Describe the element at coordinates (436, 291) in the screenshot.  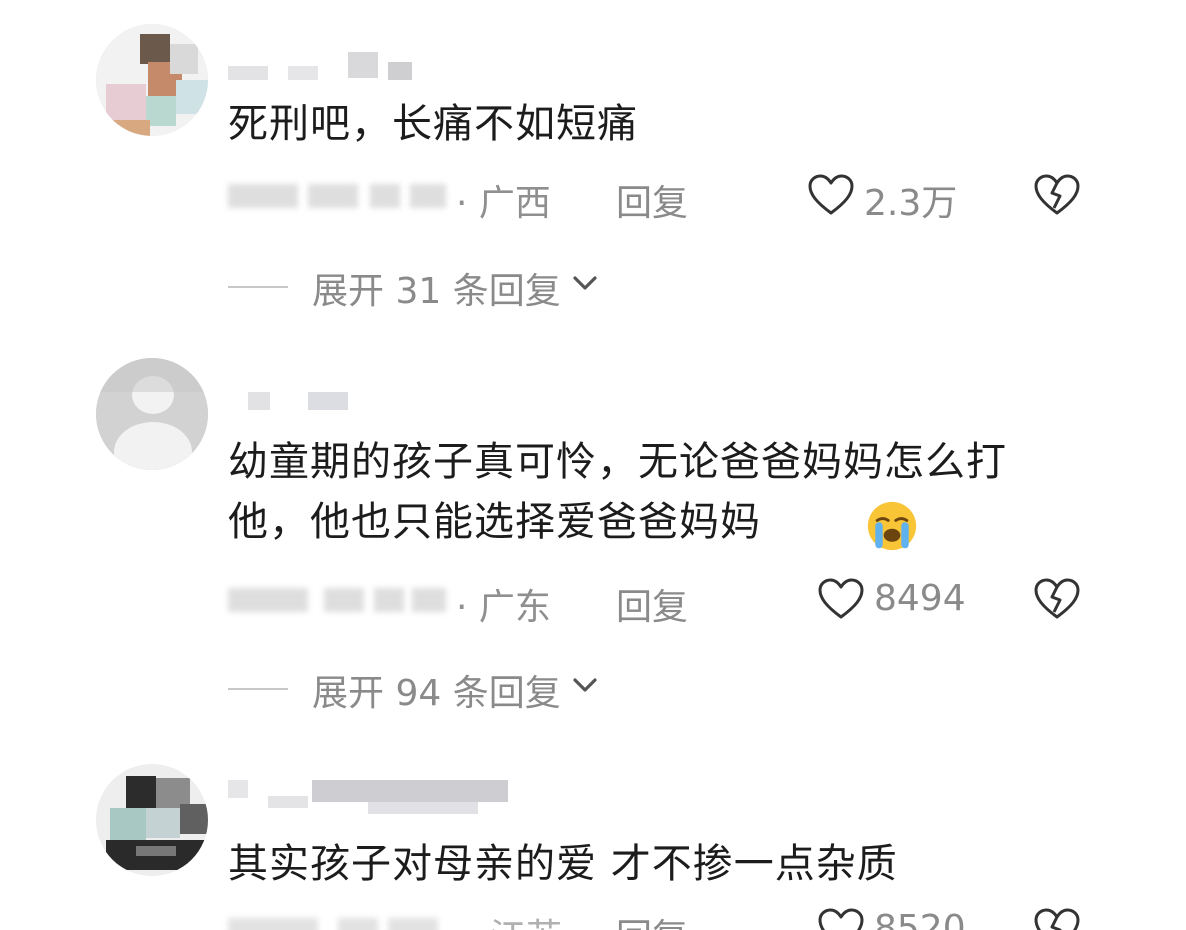
I see `expand-replies-label: 展开 31 条回复` at that location.